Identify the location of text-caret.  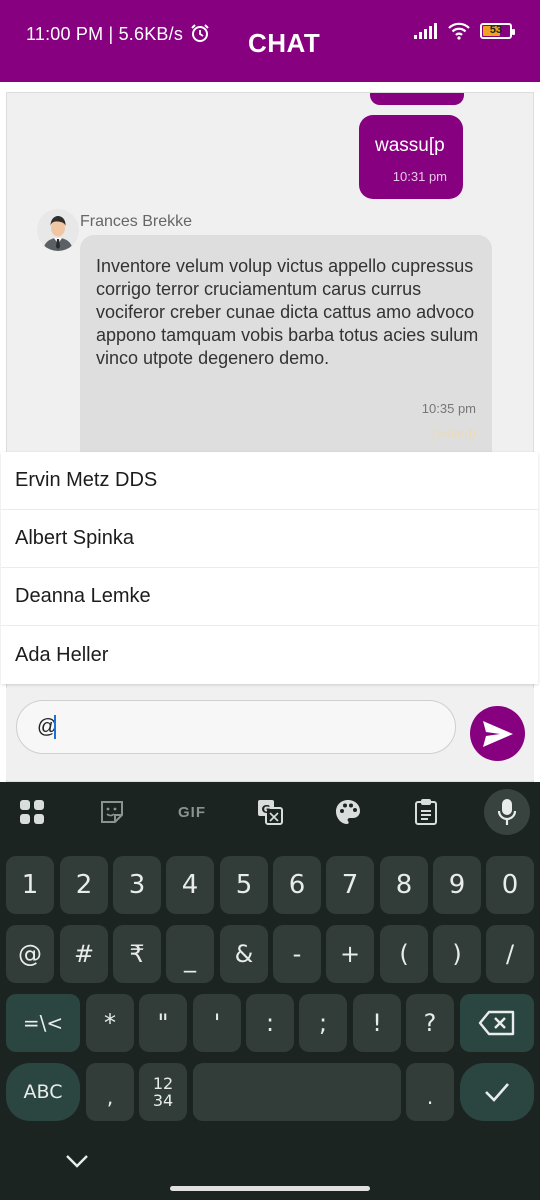
(55, 727).